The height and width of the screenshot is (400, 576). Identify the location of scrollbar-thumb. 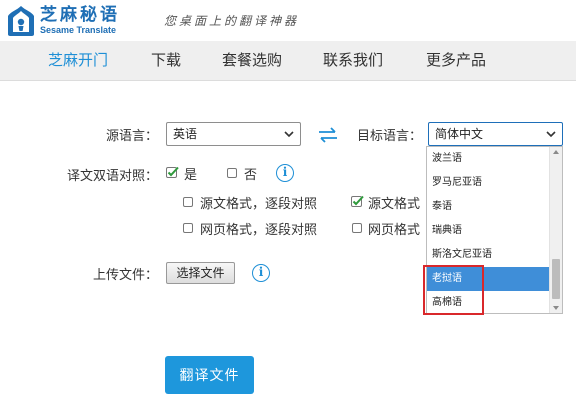
(556, 279).